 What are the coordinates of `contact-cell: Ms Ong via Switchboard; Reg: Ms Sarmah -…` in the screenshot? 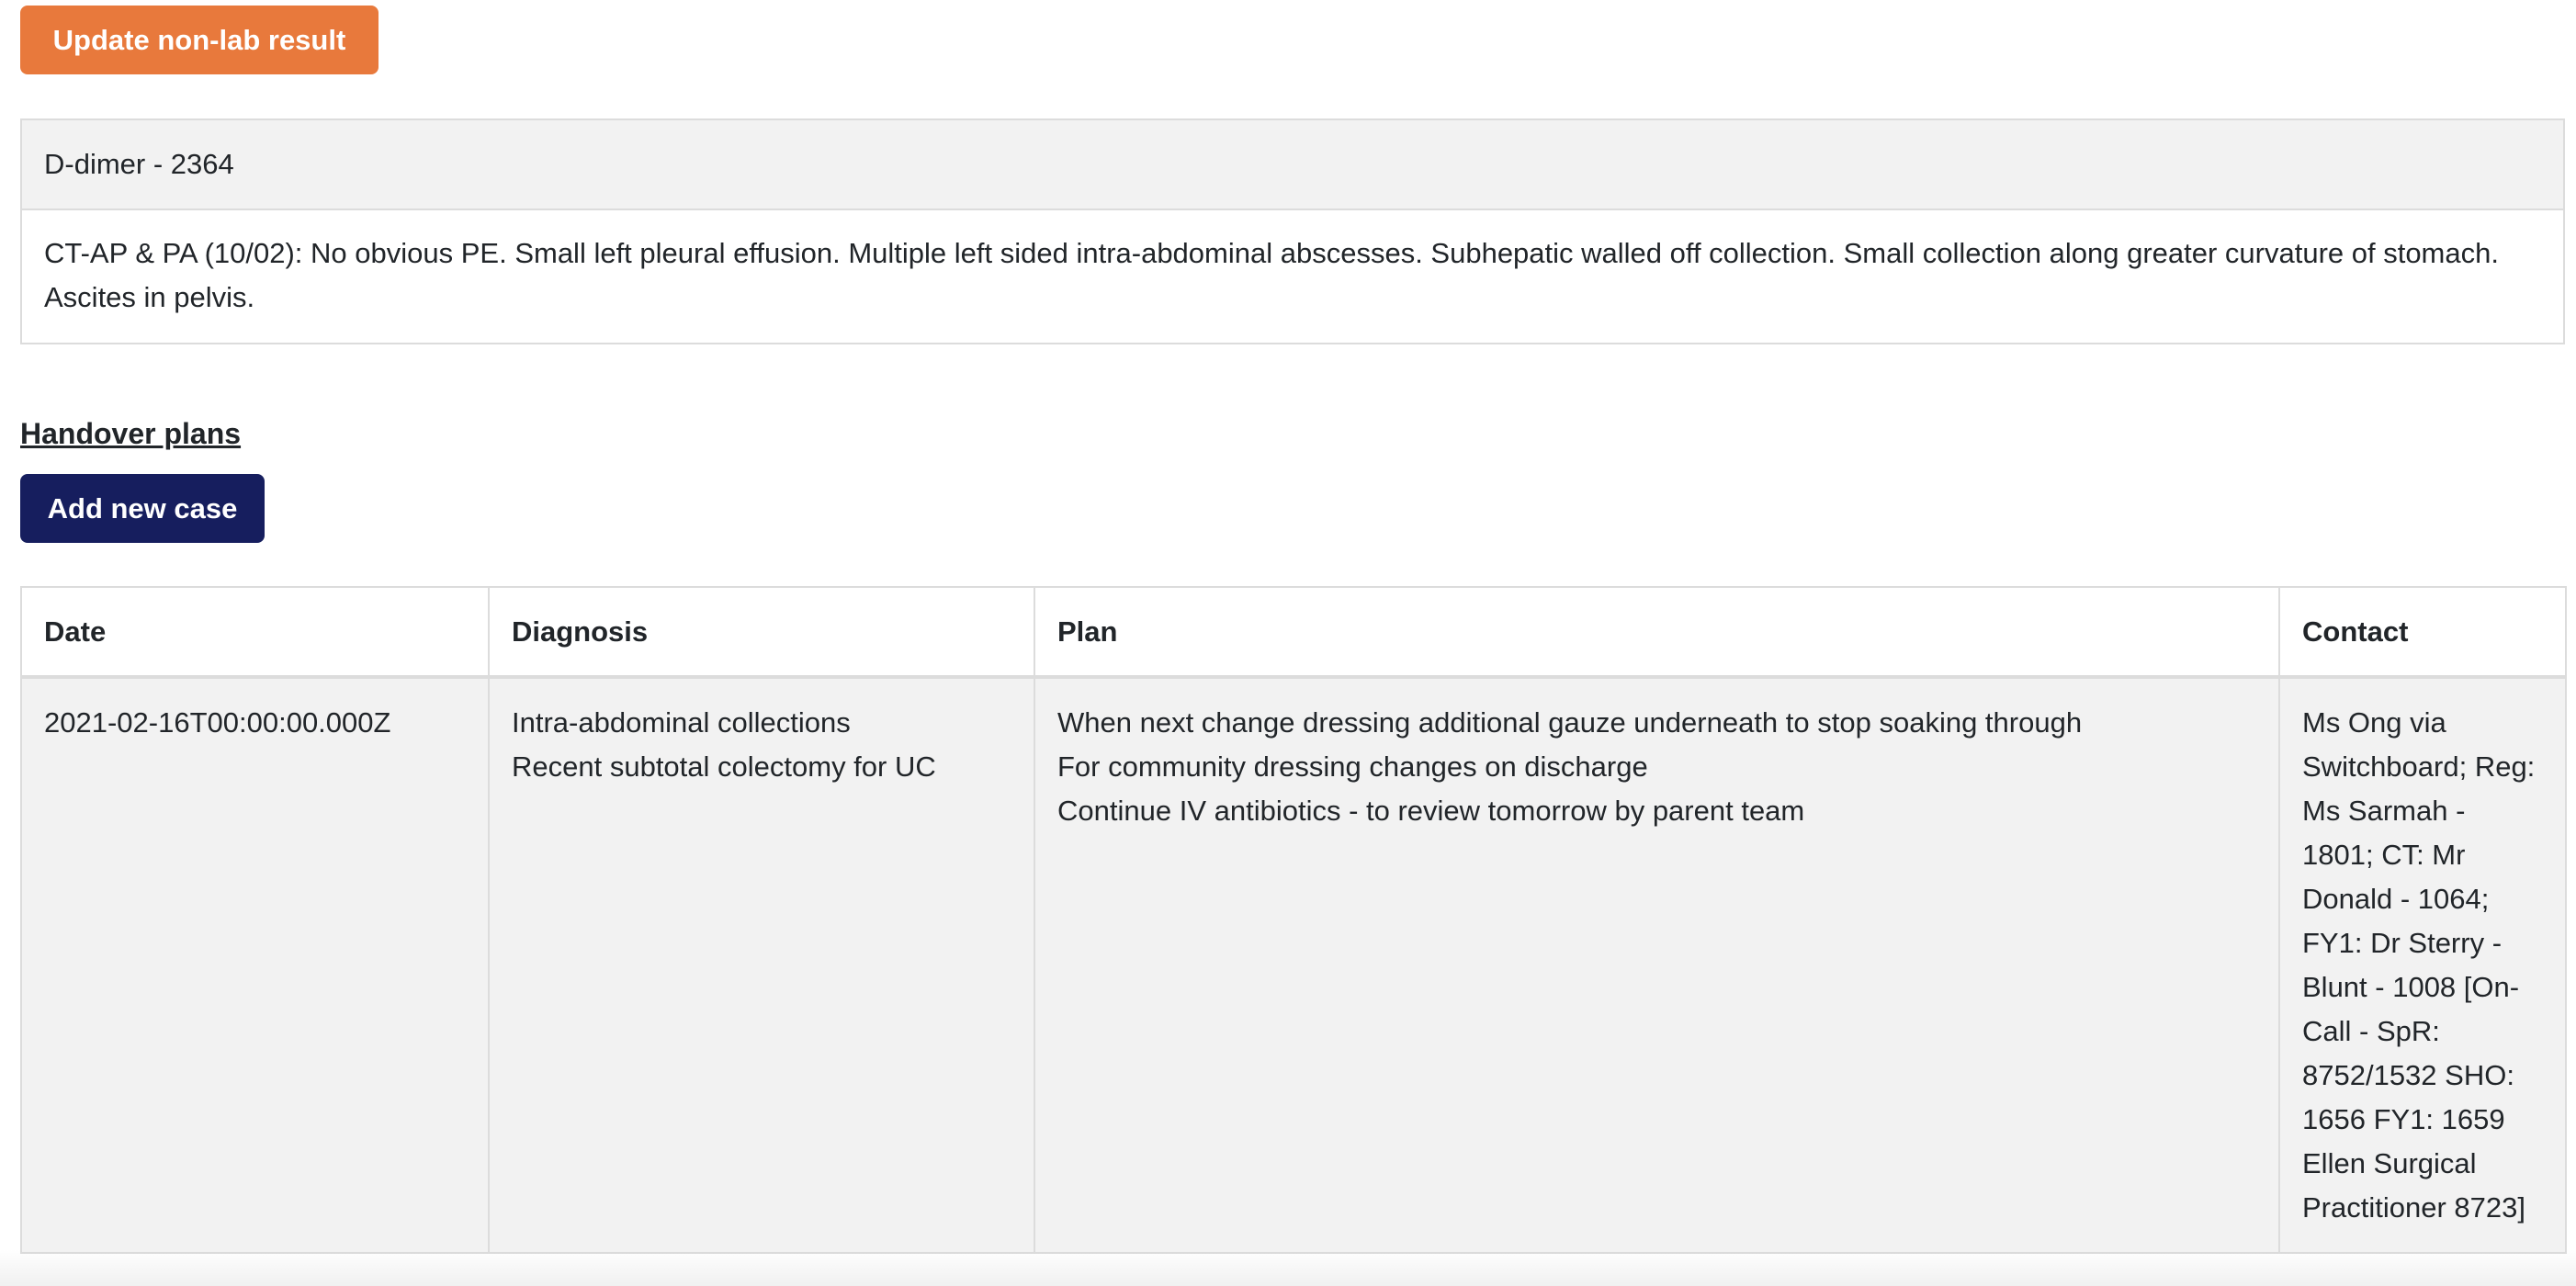 It's located at (2422, 965).